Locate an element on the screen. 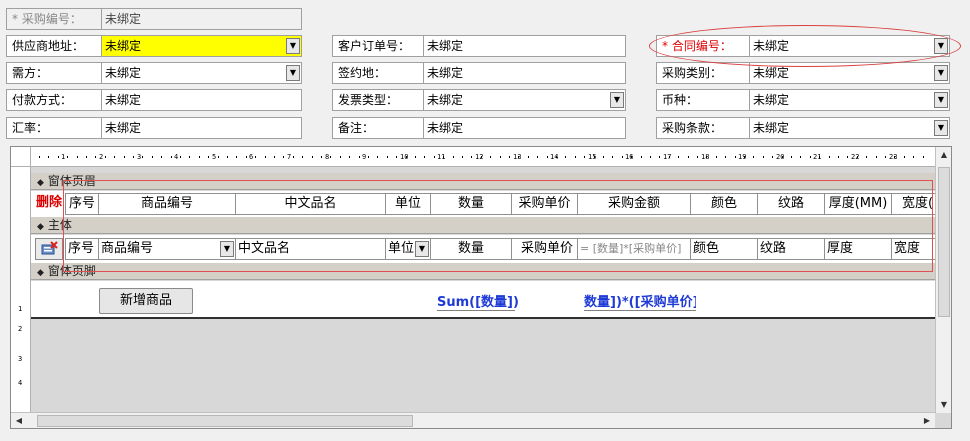 The width and height of the screenshot is (970, 441). ruler-h-label: 4 is located at coordinates (176, 157).